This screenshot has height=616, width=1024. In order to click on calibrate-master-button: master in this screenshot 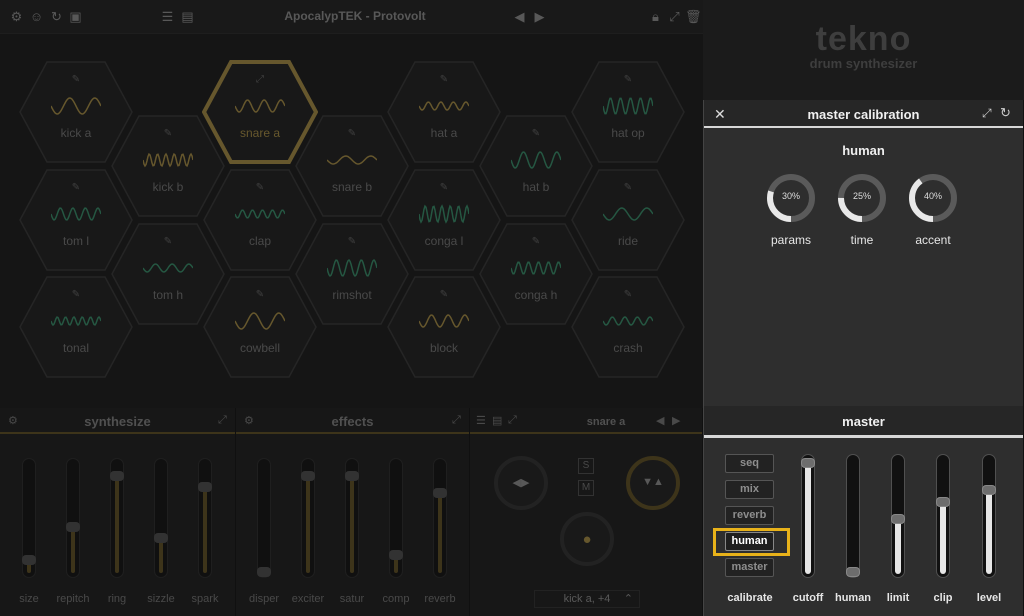, I will do `click(749, 567)`.